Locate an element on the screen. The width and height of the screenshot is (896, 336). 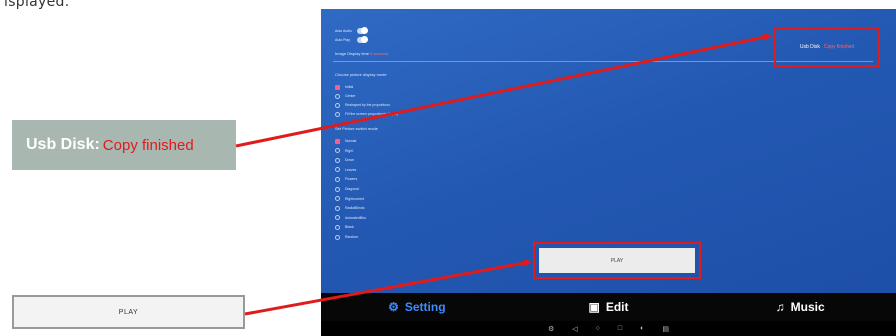
radio-label: Leaves is located at coordinates (351, 169).